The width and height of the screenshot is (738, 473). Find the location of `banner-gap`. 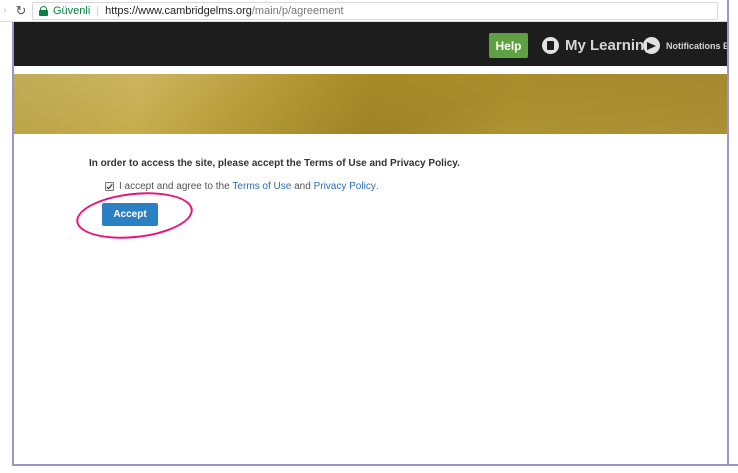

banner-gap is located at coordinates (370, 70).